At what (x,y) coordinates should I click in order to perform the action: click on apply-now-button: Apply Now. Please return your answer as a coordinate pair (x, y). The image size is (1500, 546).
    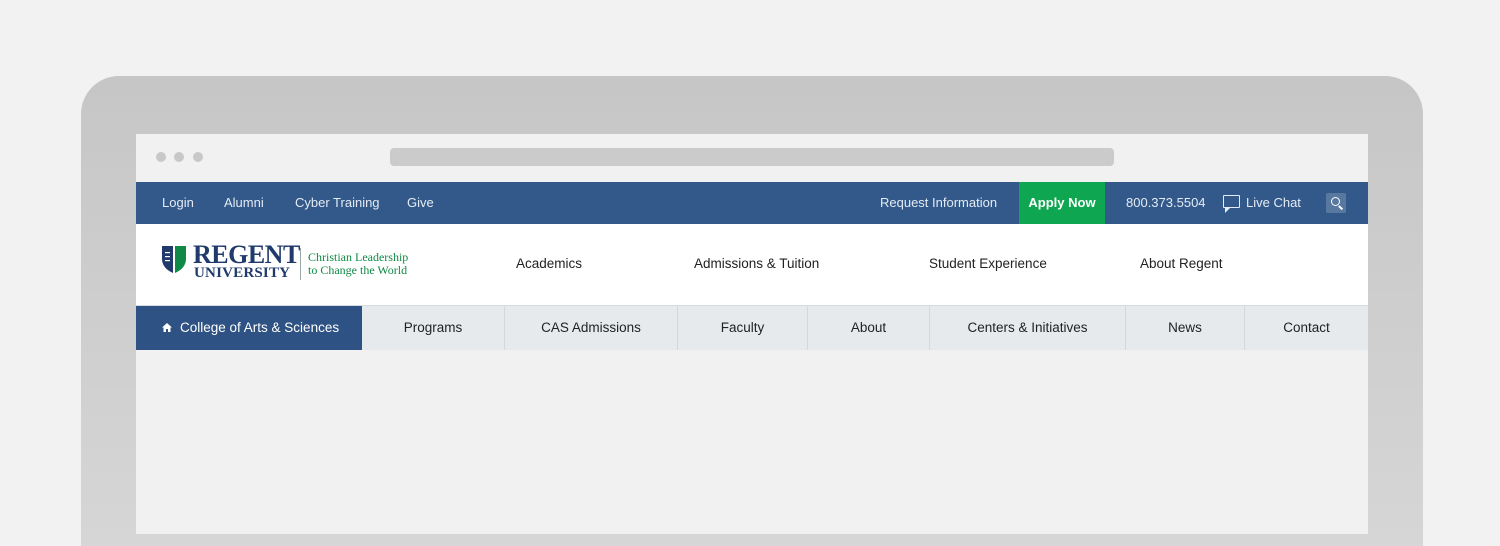
    Looking at the image, I should click on (1062, 203).